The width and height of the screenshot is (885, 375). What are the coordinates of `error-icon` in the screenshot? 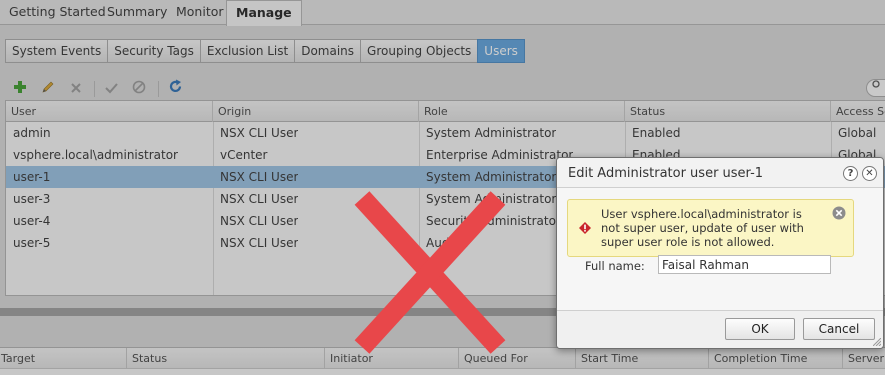 It's located at (585, 228).